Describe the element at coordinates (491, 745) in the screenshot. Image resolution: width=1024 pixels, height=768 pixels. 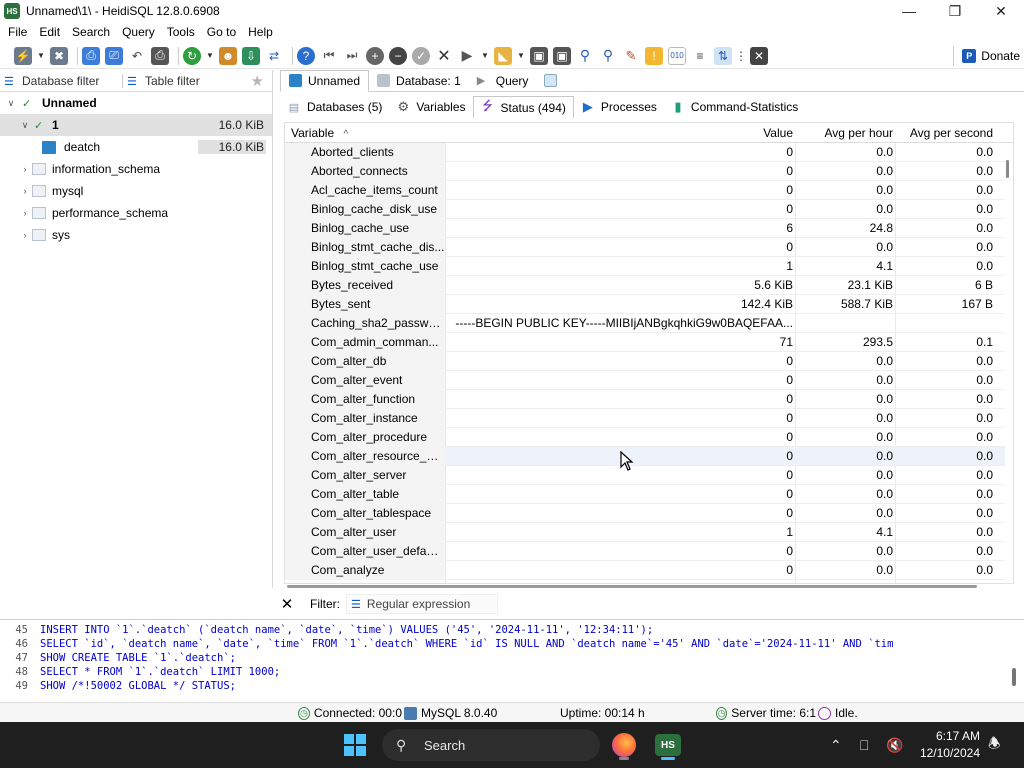
I see `taskbar-search: ⚲ Search` at that location.